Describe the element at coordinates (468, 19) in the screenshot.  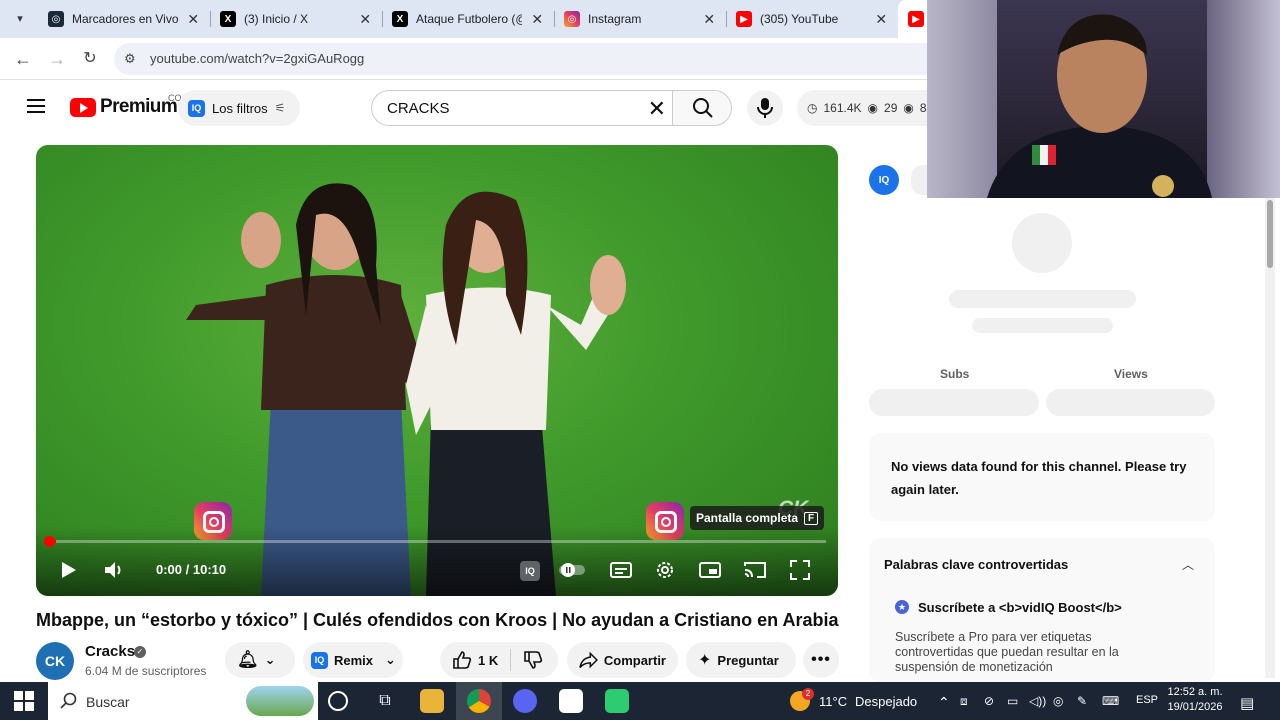
I see `browser-tab: X Ataque Futbolero (@ ✕` at that location.